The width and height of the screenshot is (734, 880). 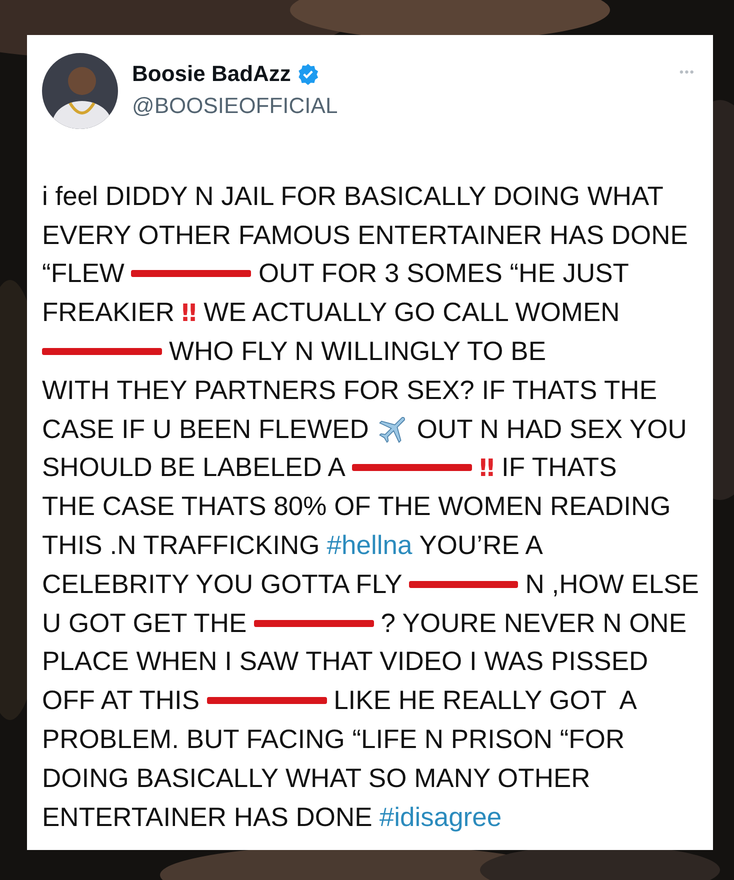 What do you see at coordinates (365, 235) in the screenshot?
I see `tweet-text: EVERY OTHER FAMOUS ENTERTAINER HAS DONE` at bounding box center [365, 235].